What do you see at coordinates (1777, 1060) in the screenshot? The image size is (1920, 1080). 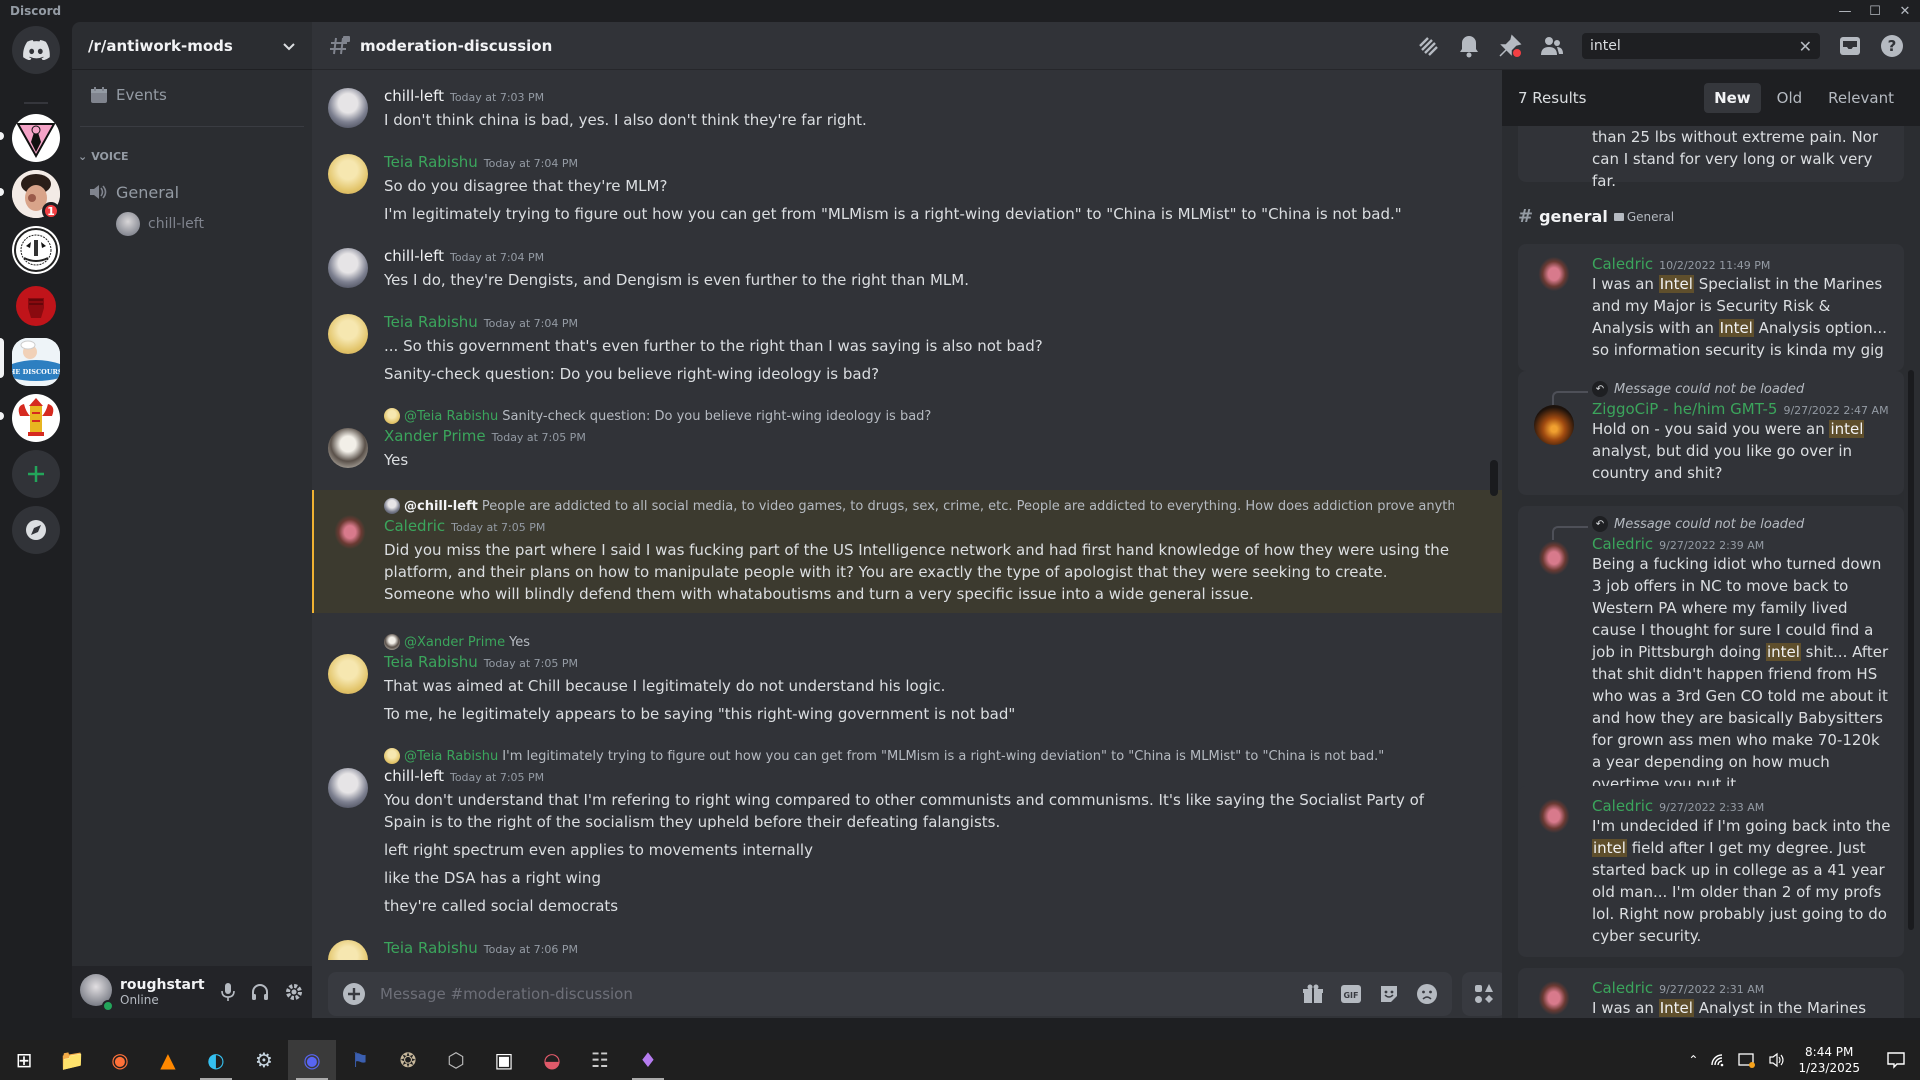 I see `volume-icon` at bounding box center [1777, 1060].